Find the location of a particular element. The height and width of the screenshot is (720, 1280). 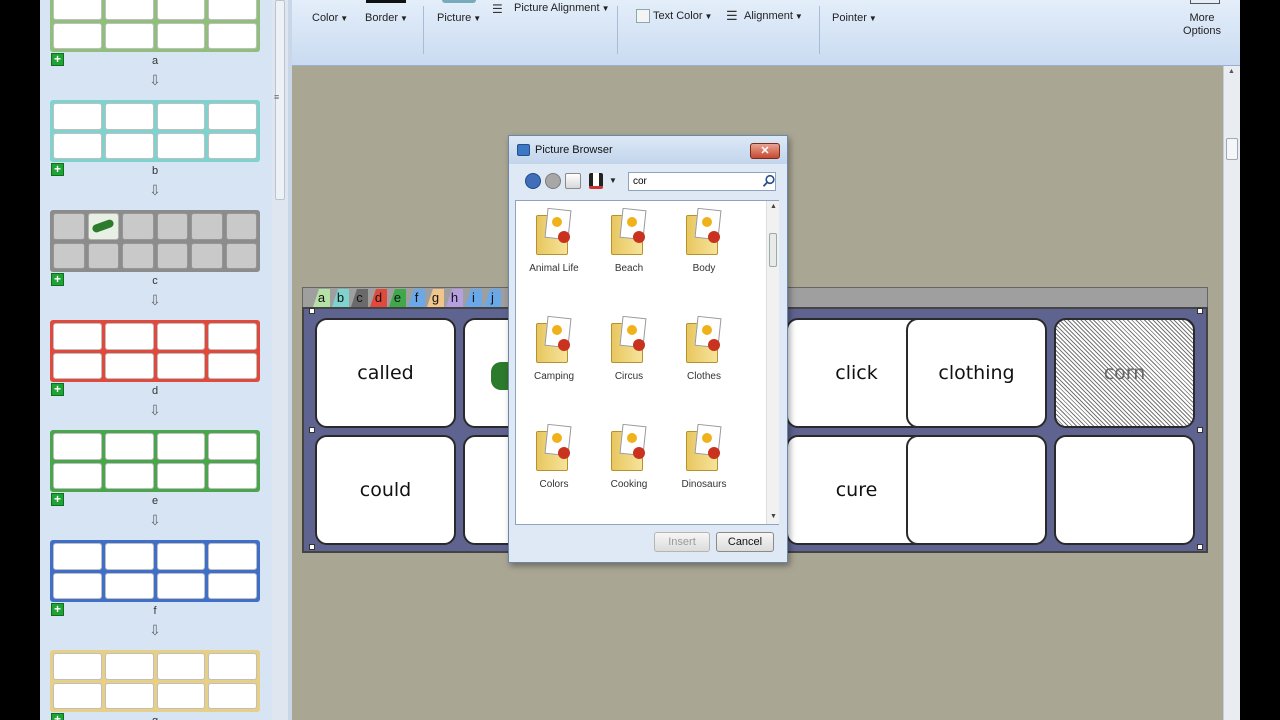

folder-item: Colors is located at coordinates (554, 456).